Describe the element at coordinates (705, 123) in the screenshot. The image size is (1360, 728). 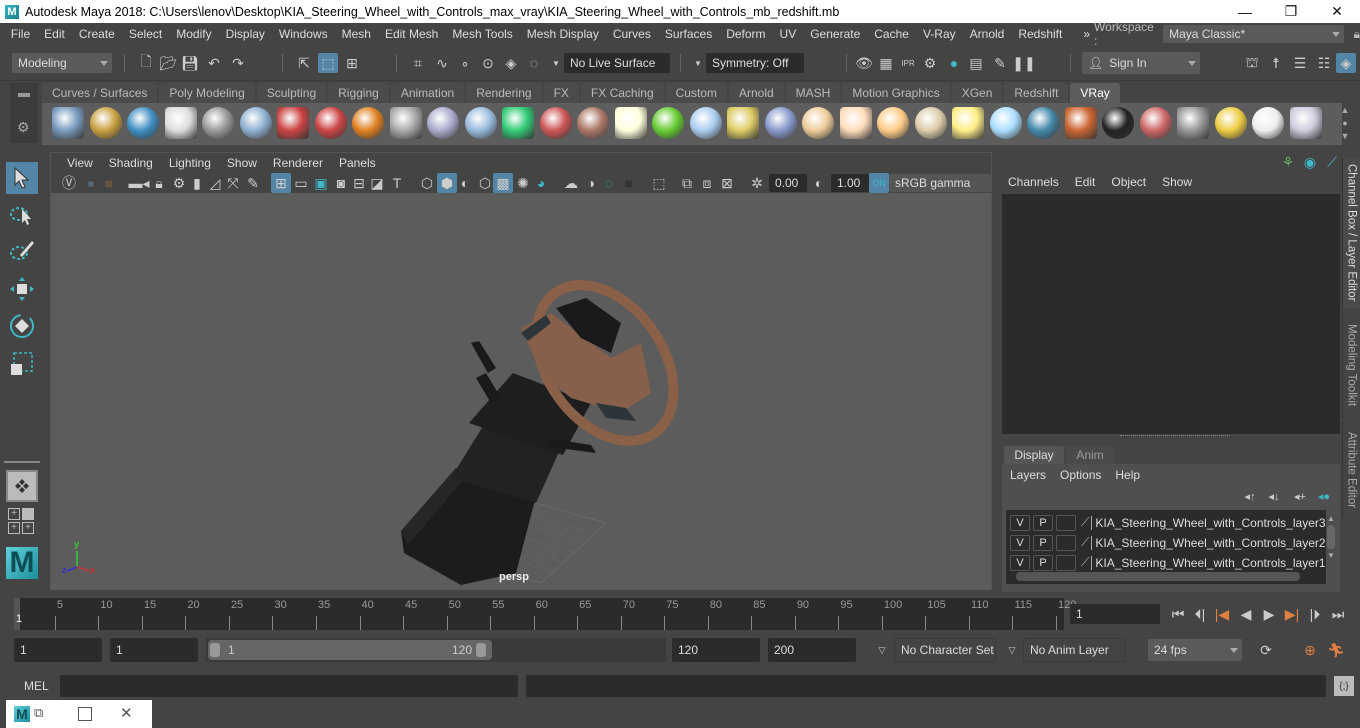
I see `vray-instancer-icon` at that location.